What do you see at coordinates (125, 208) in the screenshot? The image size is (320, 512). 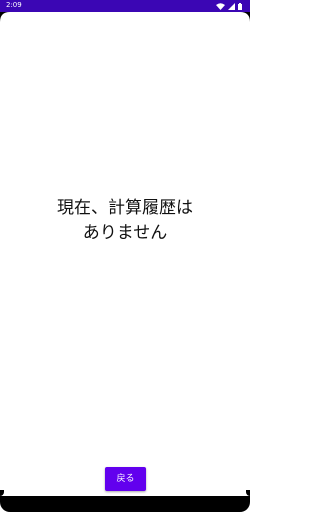 I see `empty-message-line: 現在、計算履歴は` at bounding box center [125, 208].